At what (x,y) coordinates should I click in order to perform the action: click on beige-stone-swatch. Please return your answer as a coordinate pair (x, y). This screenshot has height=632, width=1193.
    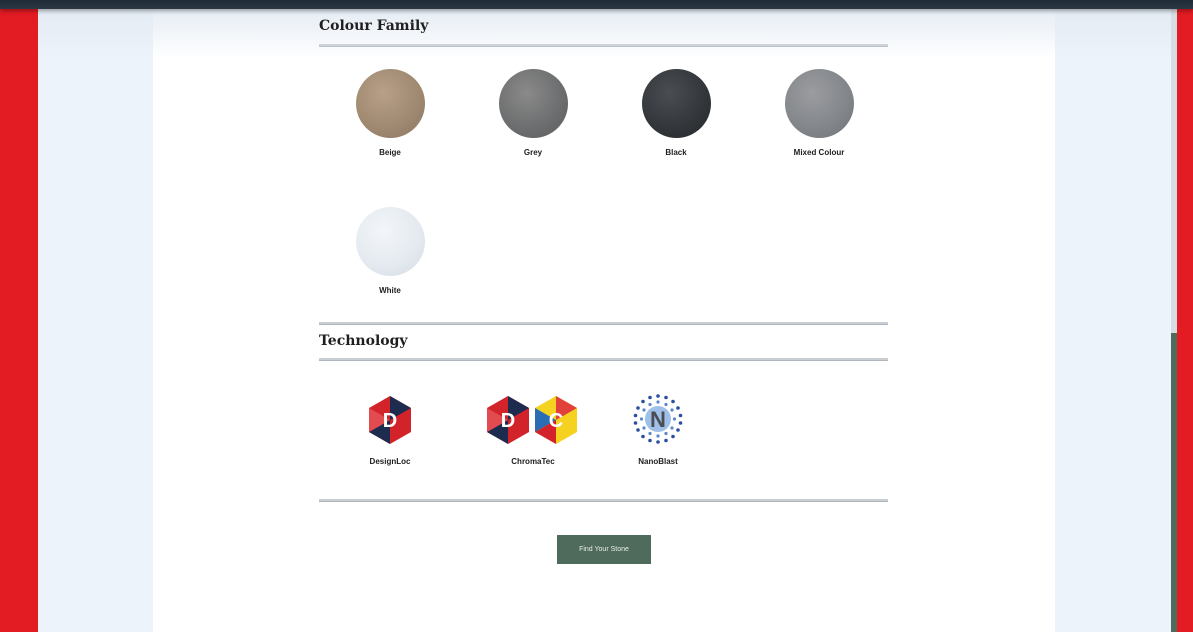
    Looking at the image, I should click on (390, 103).